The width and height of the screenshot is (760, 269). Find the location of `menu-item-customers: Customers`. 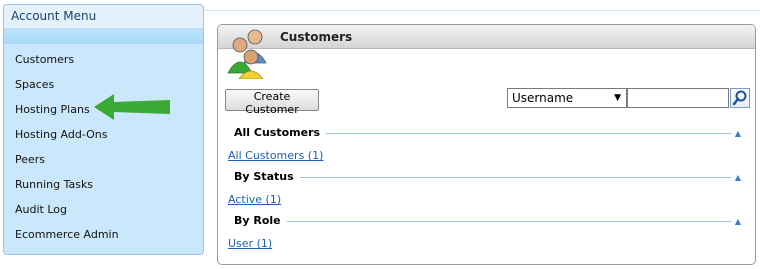

menu-item-customers: Customers is located at coordinates (103, 64).